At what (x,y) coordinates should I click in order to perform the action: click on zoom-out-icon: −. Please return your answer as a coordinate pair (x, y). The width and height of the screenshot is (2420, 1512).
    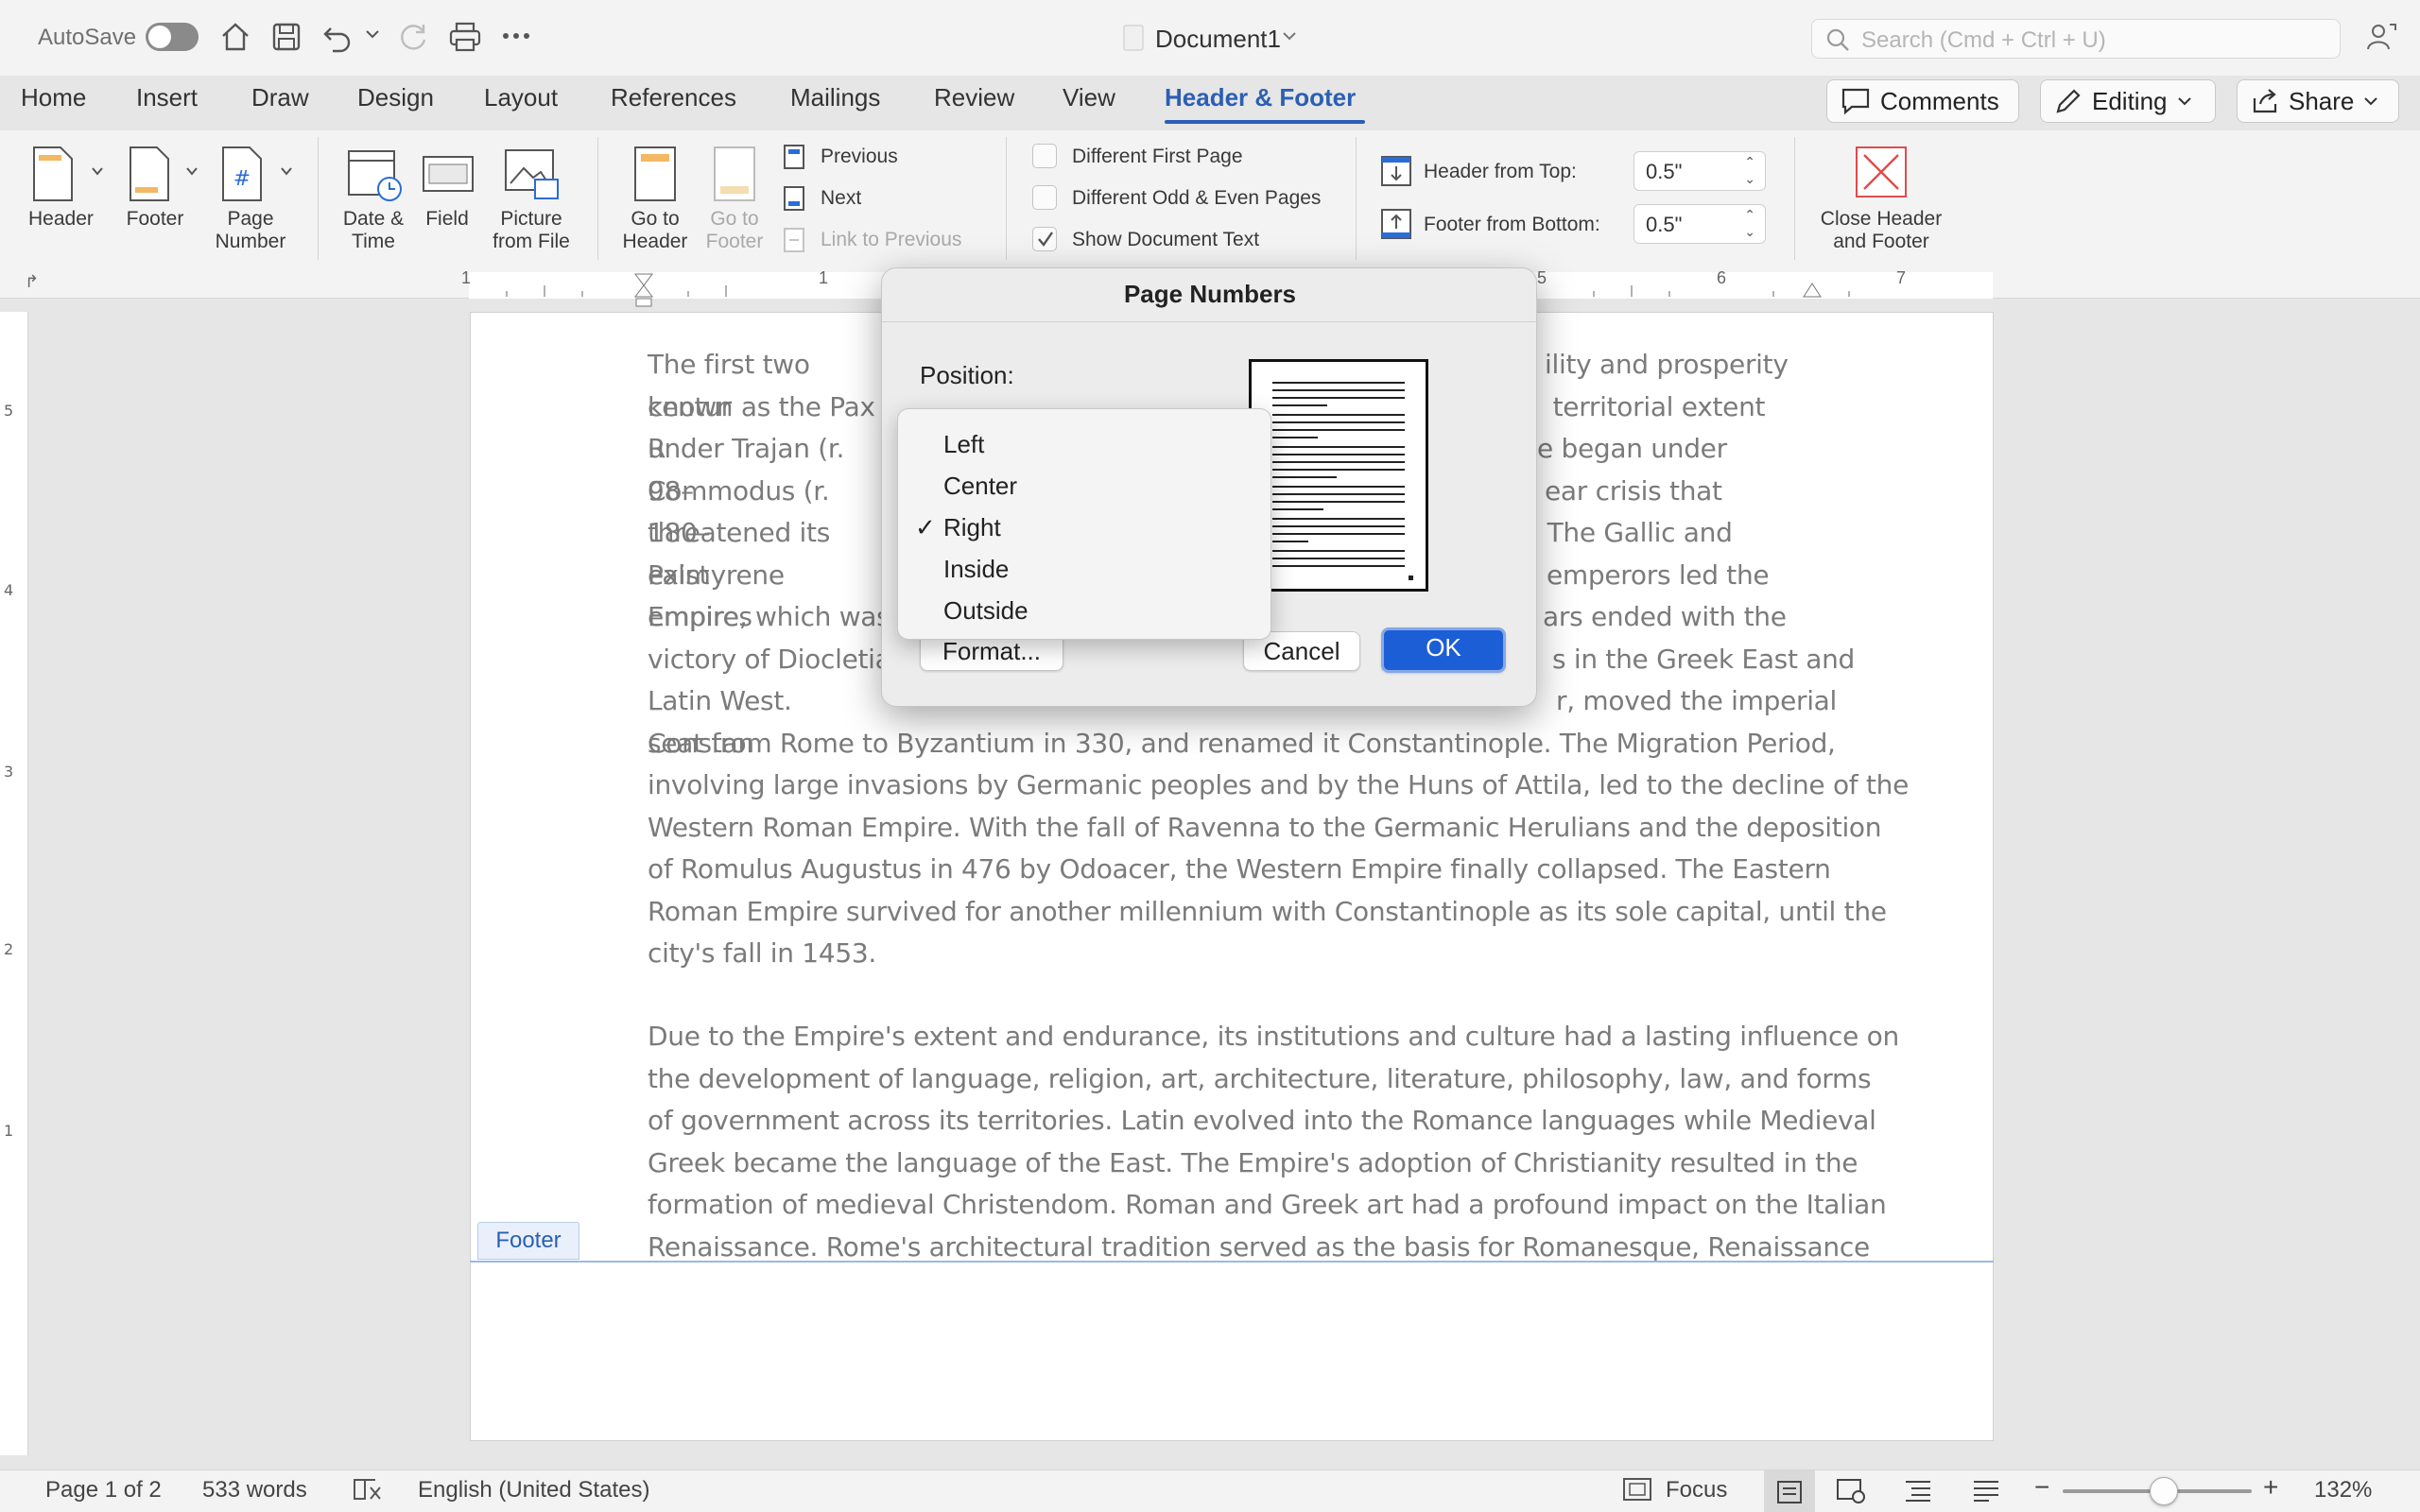
    Looking at the image, I should click on (2042, 1487).